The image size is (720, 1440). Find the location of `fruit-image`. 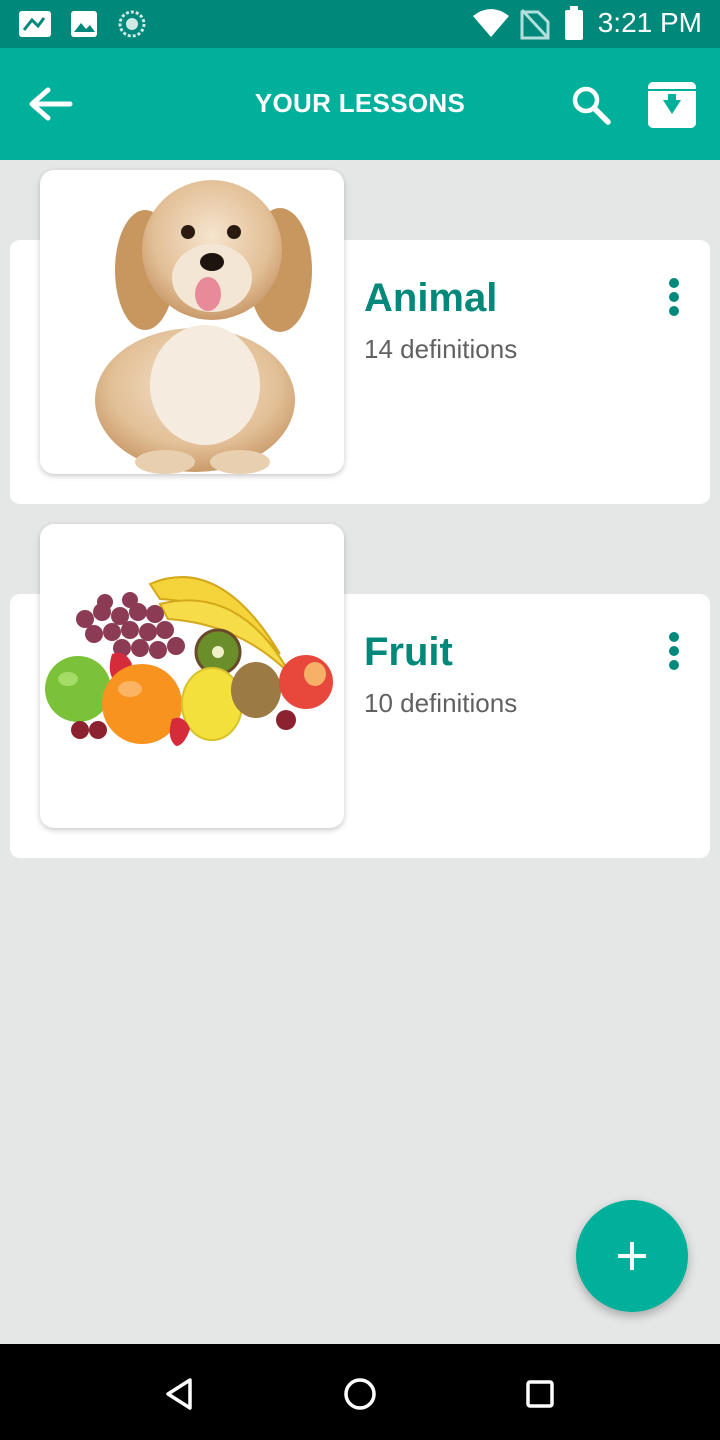

fruit-image is located at coordinates (189, 661).